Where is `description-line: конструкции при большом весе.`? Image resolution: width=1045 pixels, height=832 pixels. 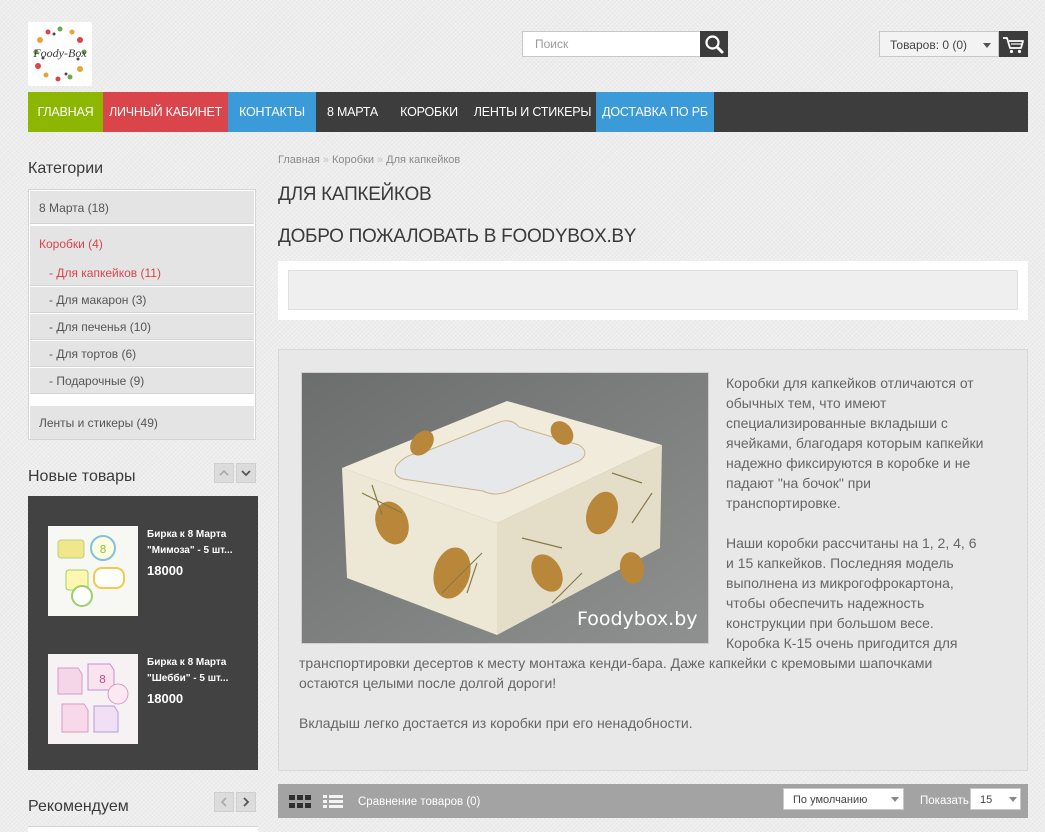 description-line: конструкции при большом весе. is located at coordinates (830, 623).